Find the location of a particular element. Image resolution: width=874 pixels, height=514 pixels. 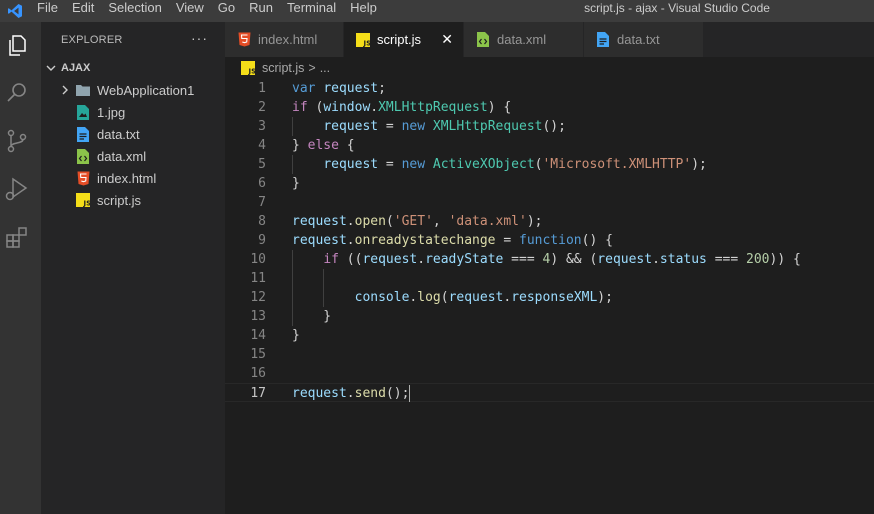

line-number: 10 is located at coordinates (258, 259).